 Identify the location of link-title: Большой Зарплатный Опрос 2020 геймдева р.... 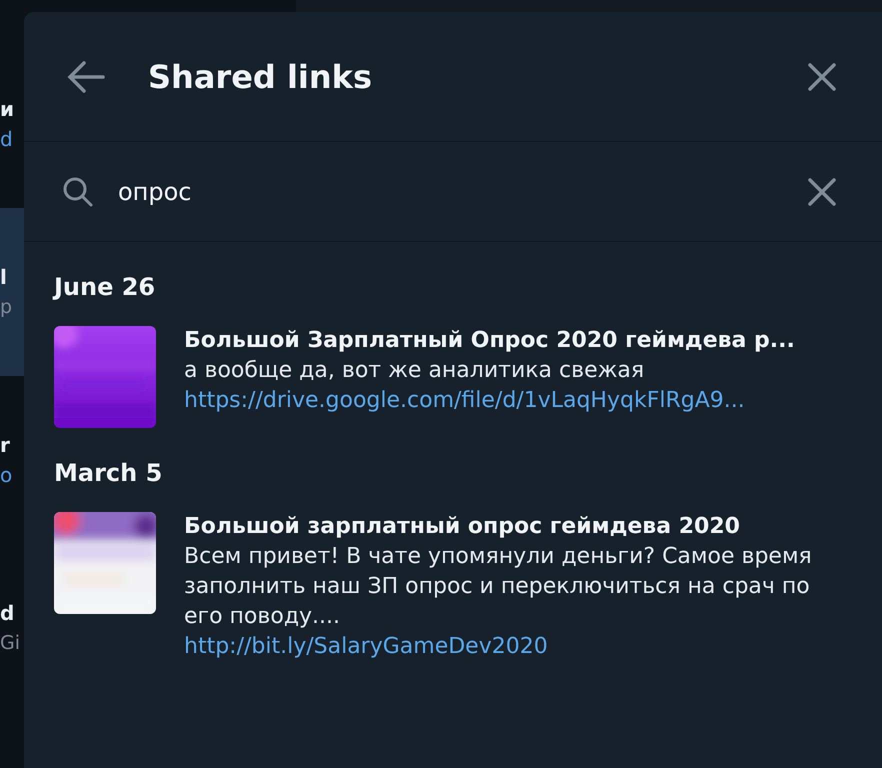
(490, 341).